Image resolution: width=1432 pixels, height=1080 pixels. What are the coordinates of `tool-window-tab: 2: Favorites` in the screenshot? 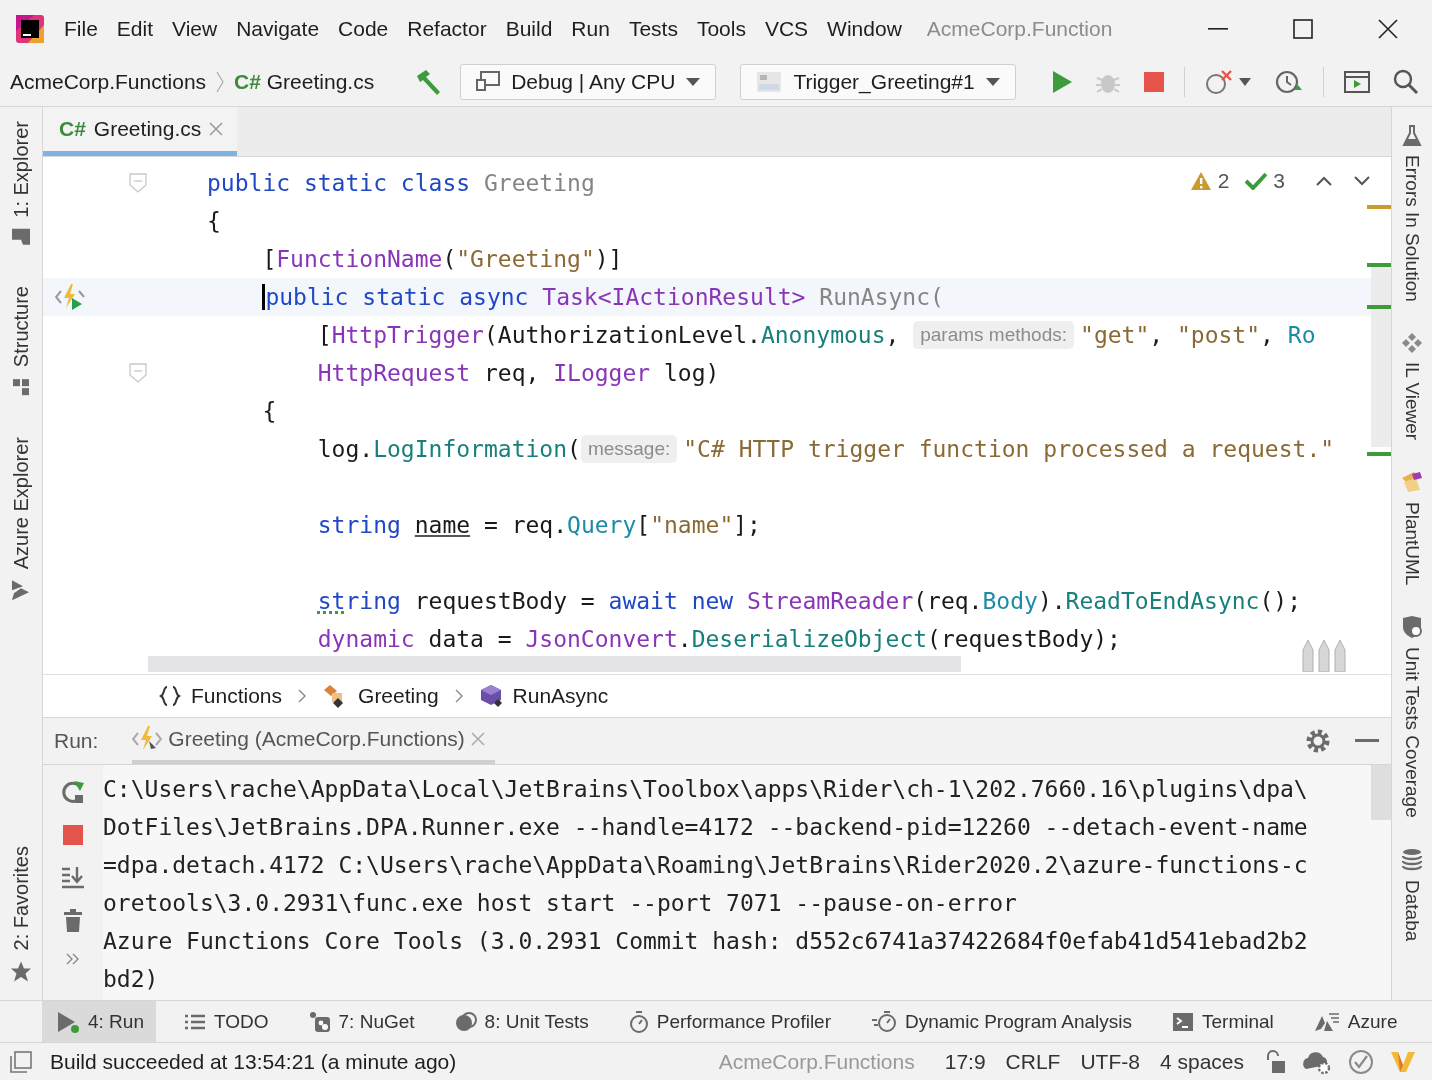 It's located at (21, 913).